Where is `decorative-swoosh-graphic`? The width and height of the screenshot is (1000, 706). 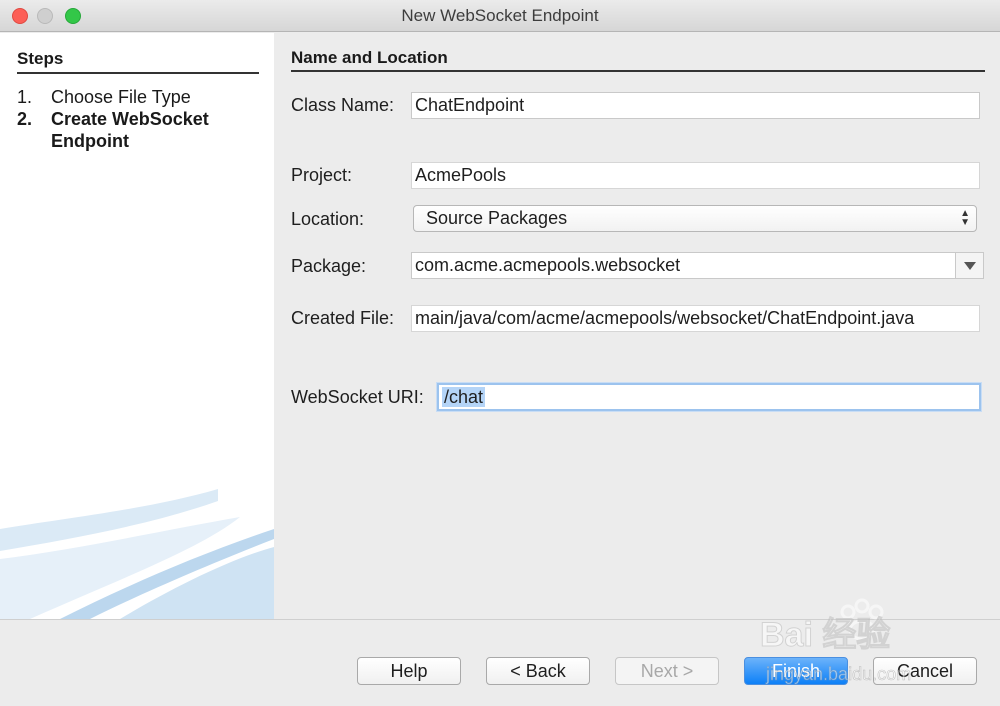
decorative-swoosh-graphic is located at coordinates (137, 554).